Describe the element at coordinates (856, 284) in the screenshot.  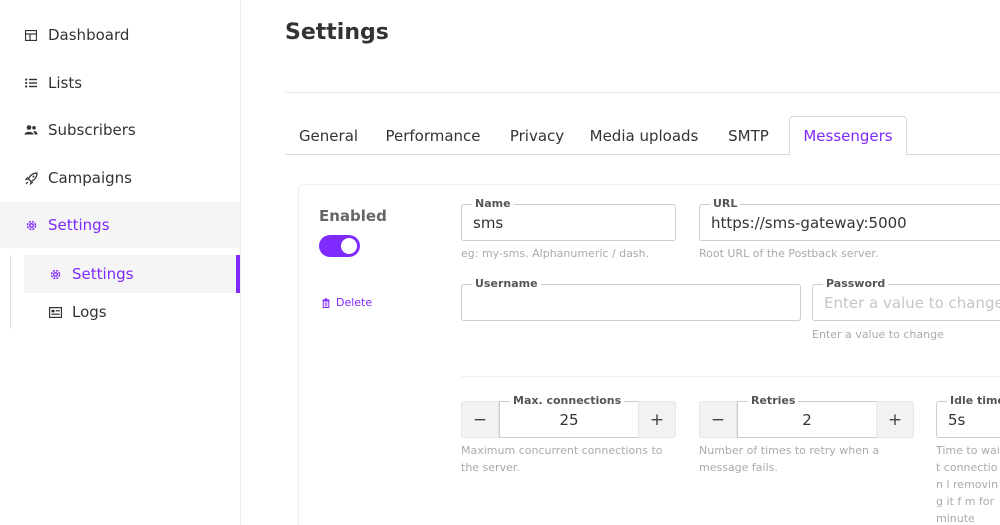
I see `password-label: Password` at that location.